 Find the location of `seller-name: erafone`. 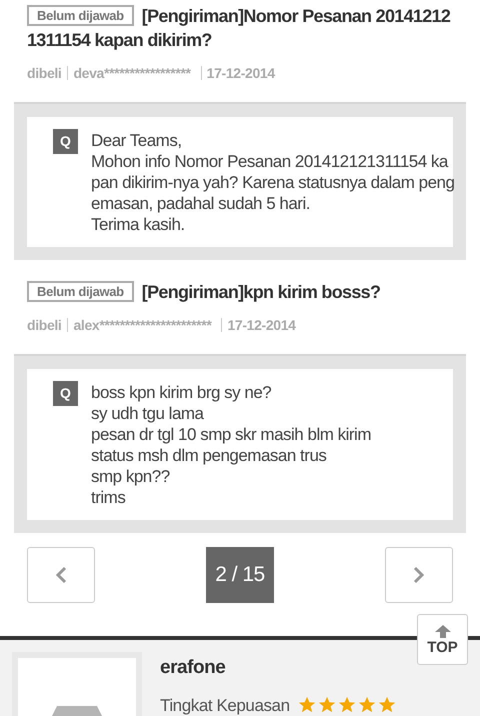

seller-name: erafone is located at coordinates (193, 668).